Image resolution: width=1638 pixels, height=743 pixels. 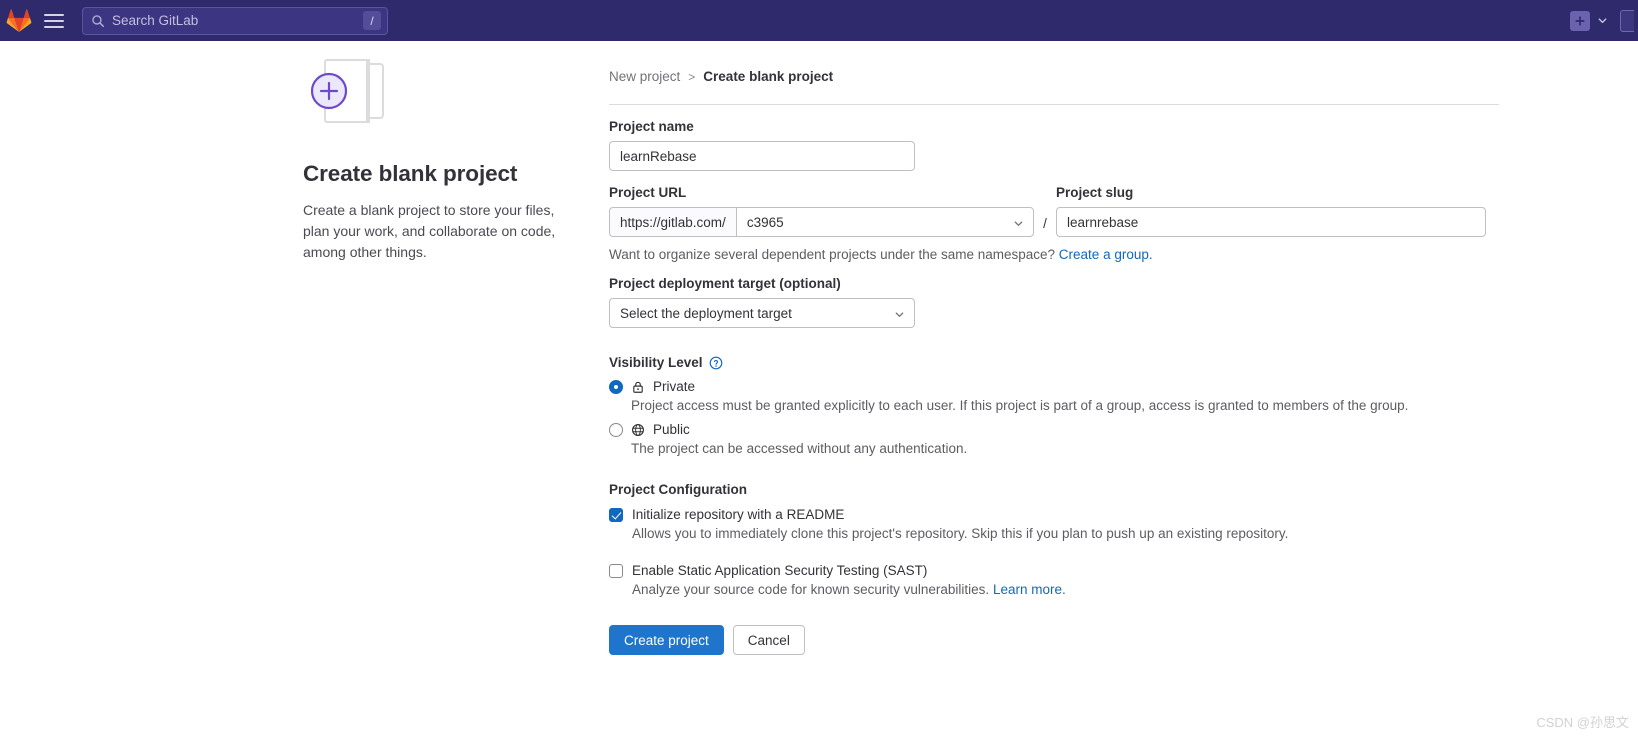 I want to click on header-divider, so click(x=1054, y=104).